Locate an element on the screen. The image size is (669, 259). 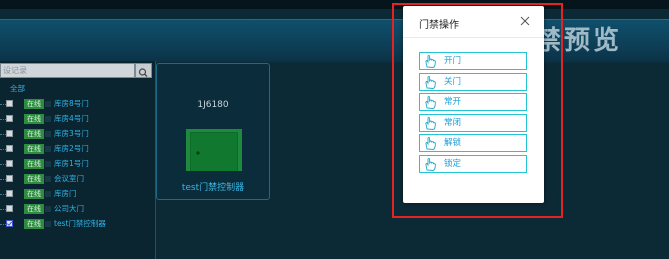
tree-root-label: 全部 is located at coordinates (17, 88).